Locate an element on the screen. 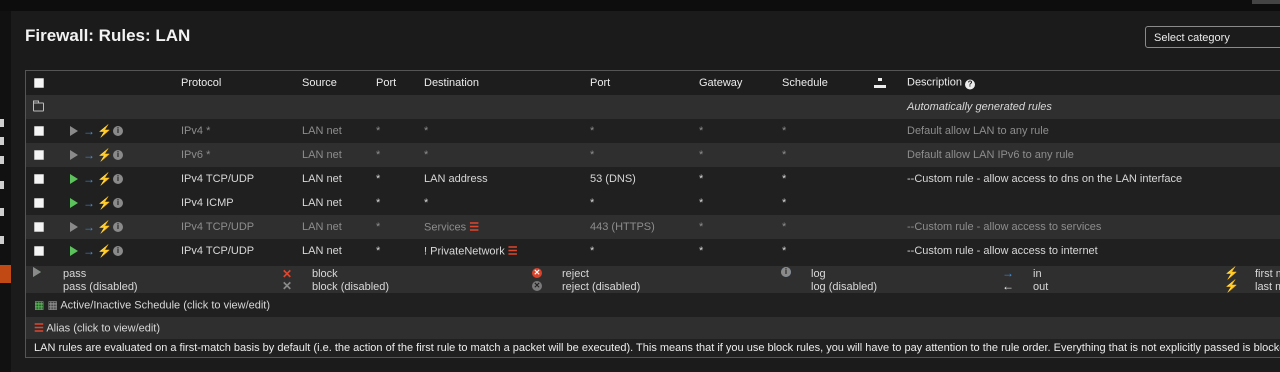 This screenshot has width=1280, height=372. sidebar-active-item is located at coordinates (5, 274).